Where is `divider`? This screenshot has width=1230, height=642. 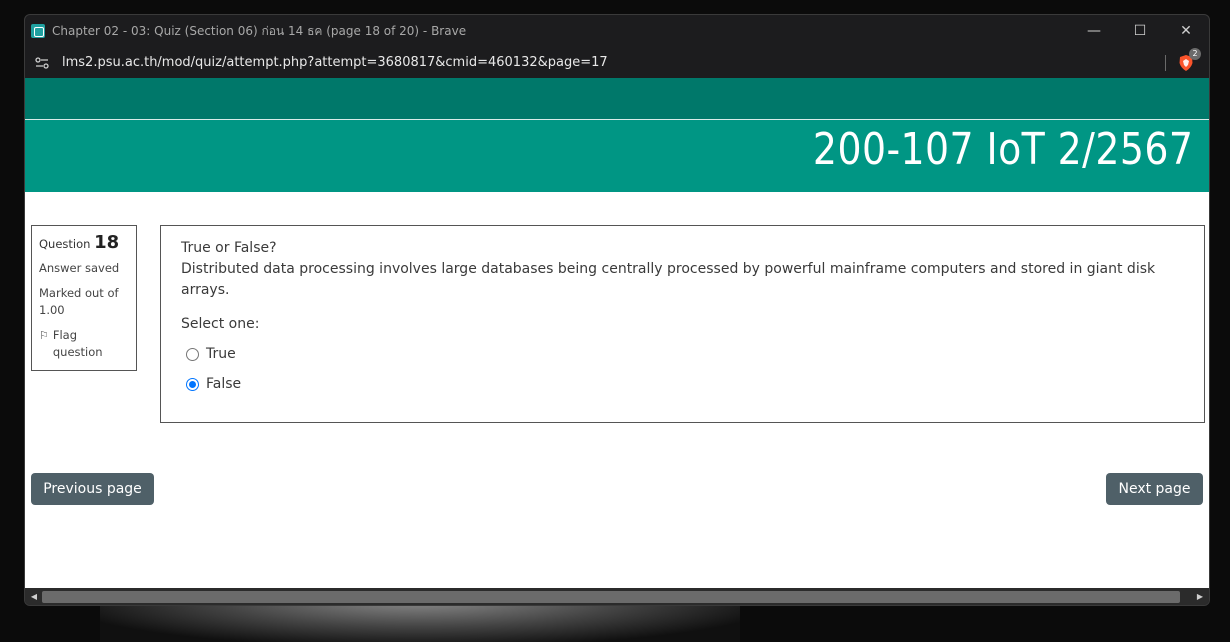 divider is located at coordinates (1165, 62).